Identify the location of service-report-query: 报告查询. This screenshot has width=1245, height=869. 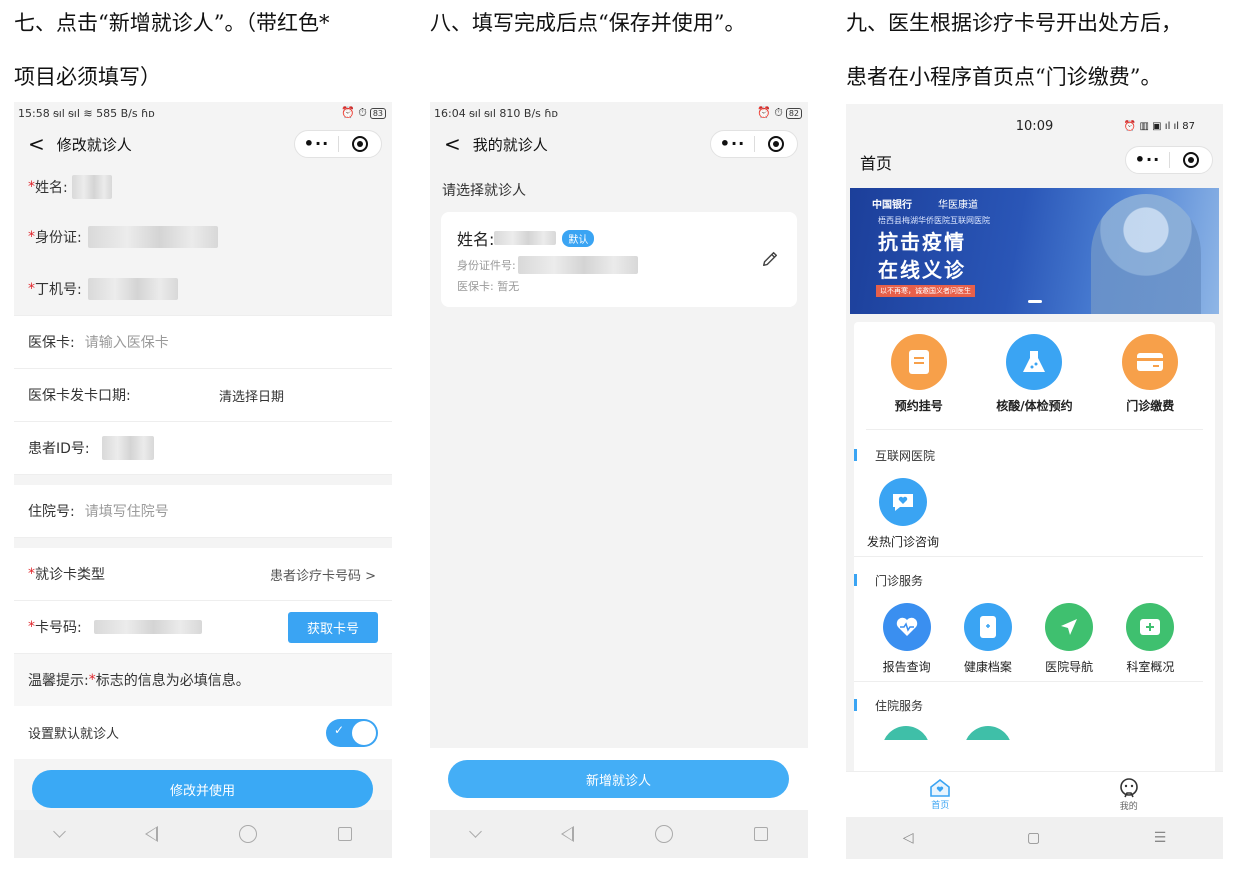
(906, 639).